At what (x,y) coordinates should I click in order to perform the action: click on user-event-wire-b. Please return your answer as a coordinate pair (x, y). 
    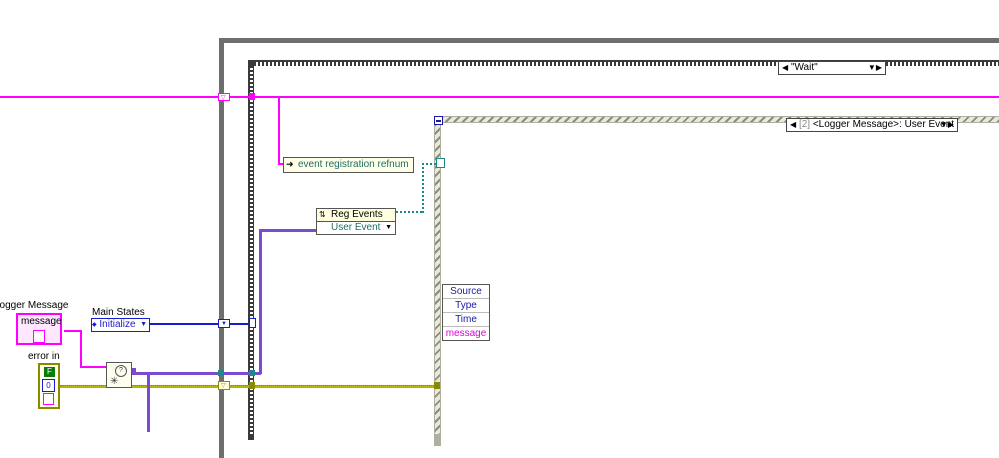
    Looking at the image, I should click on (260, 301).